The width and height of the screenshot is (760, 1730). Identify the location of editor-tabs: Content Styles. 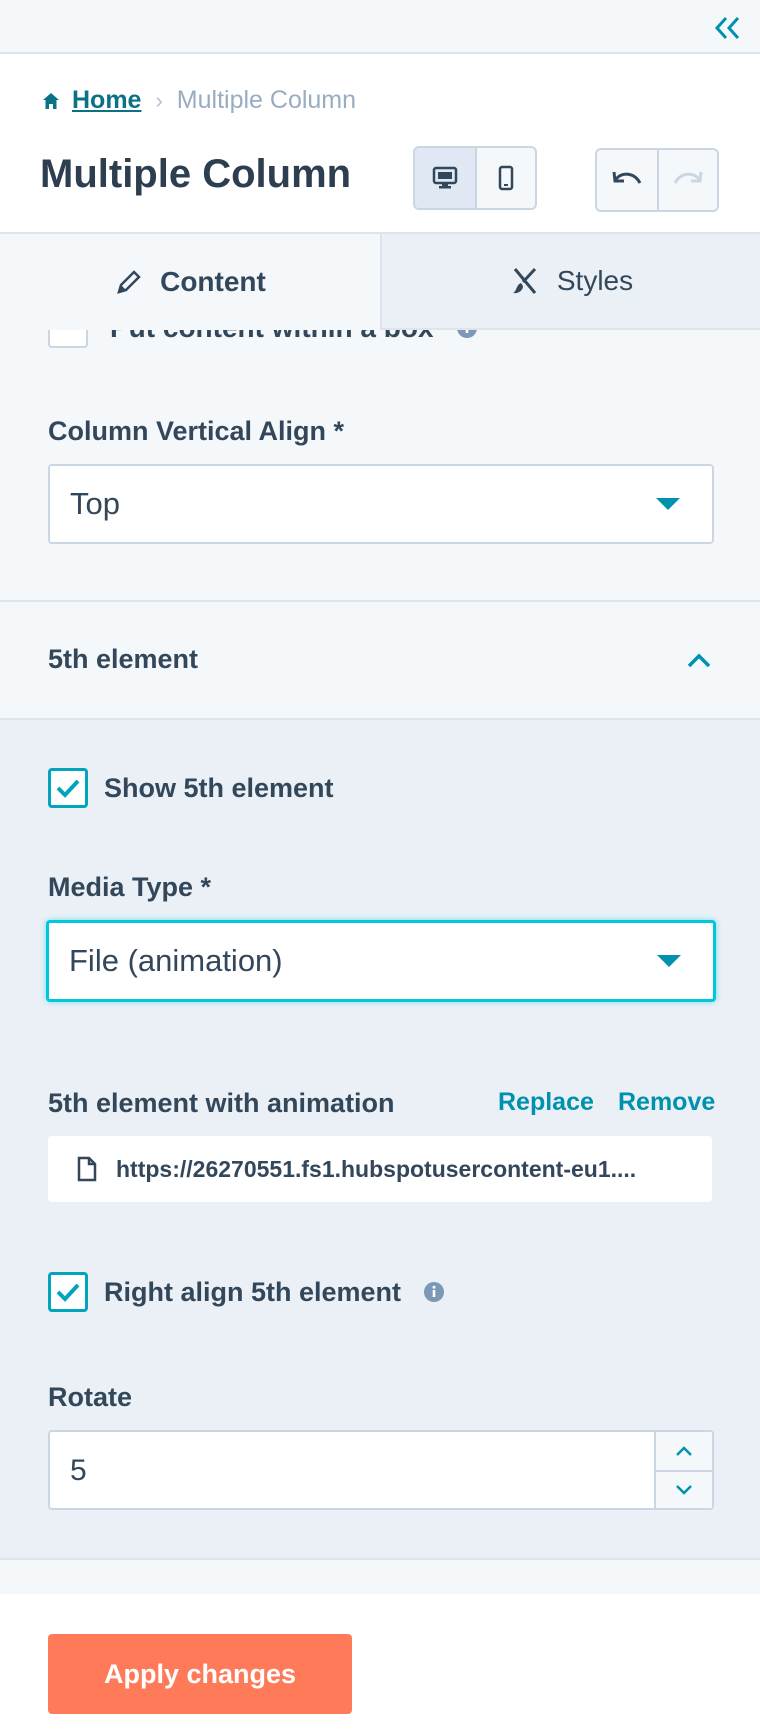
(380, 282).